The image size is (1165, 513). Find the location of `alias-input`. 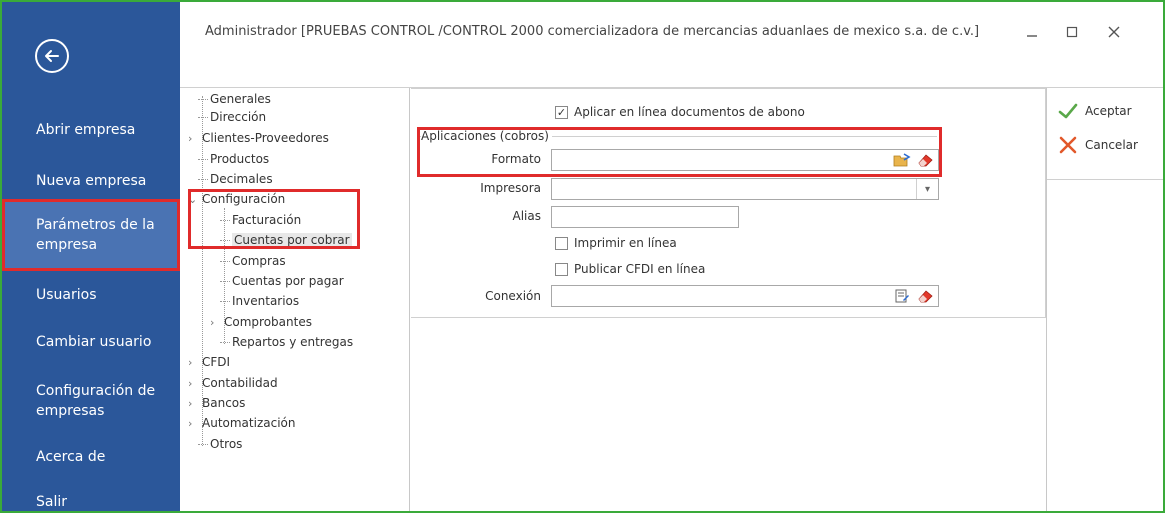

alias-input is located at coordinates (645, 217).